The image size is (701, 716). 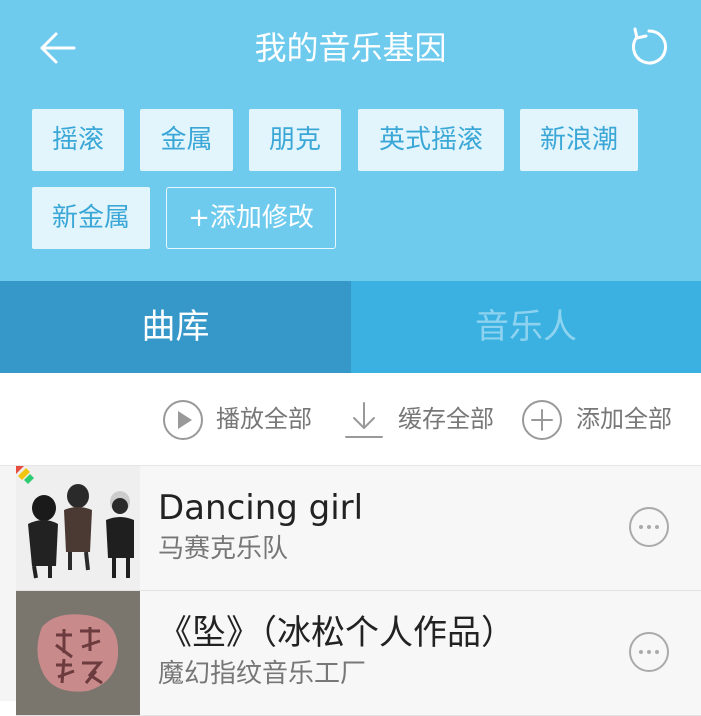 I want to click on song-artist: 魔幻指纹音乐工厂, so click(x=262, y=674).